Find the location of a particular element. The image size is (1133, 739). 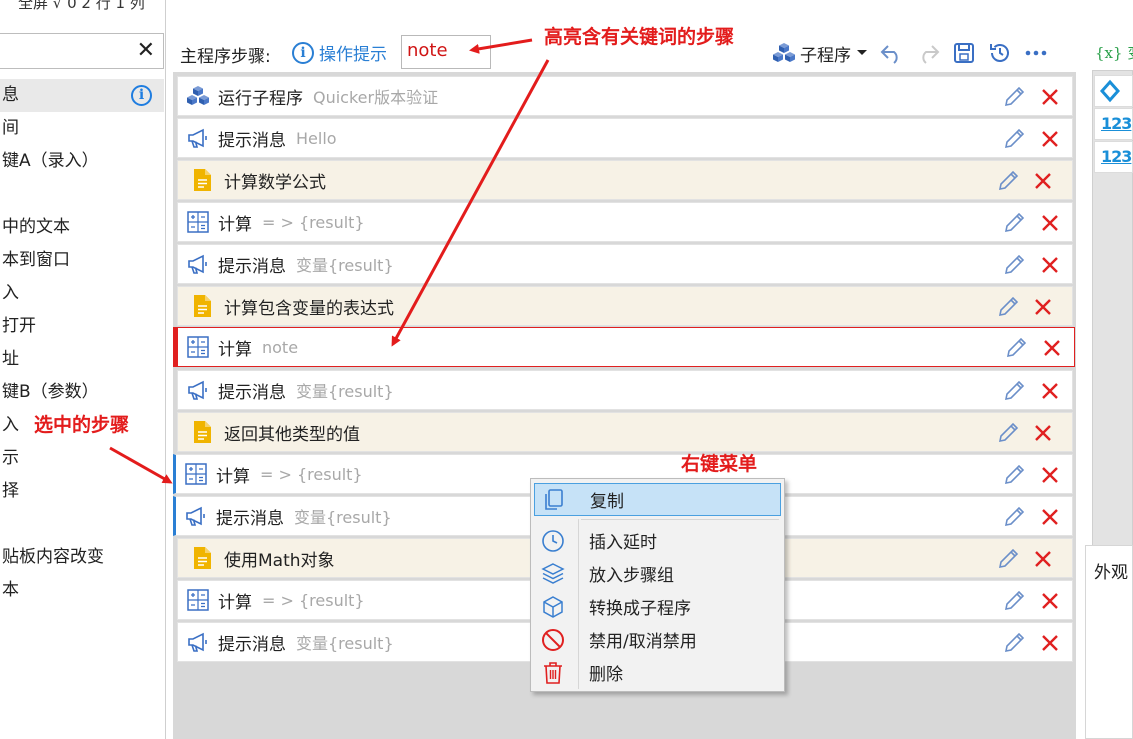

note-icon is located at coordinates (202, 306).